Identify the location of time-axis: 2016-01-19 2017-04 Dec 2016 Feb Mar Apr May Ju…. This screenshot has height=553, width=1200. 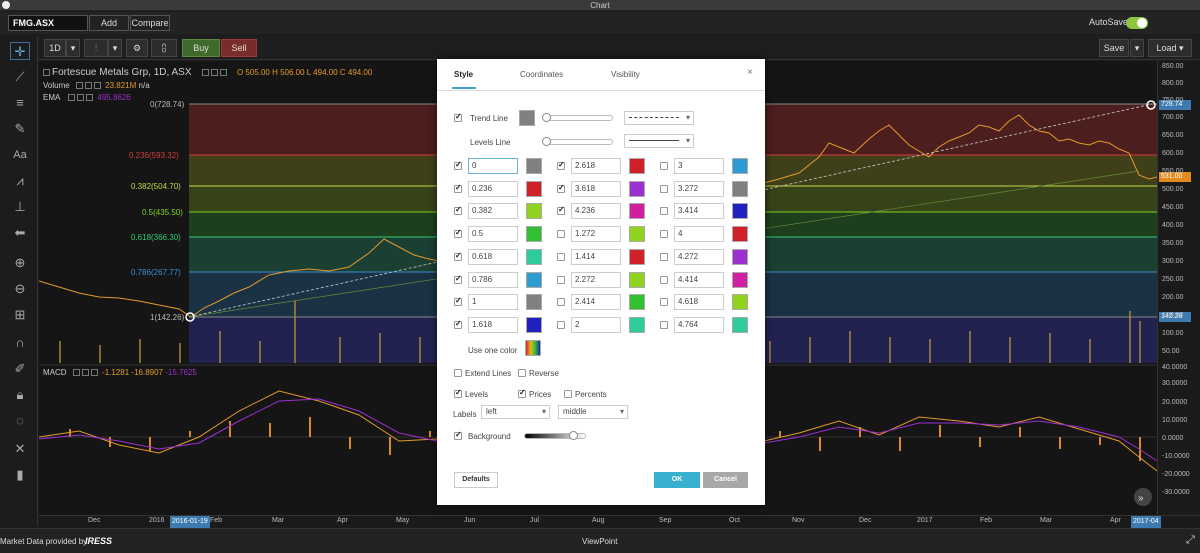
(619, 521).